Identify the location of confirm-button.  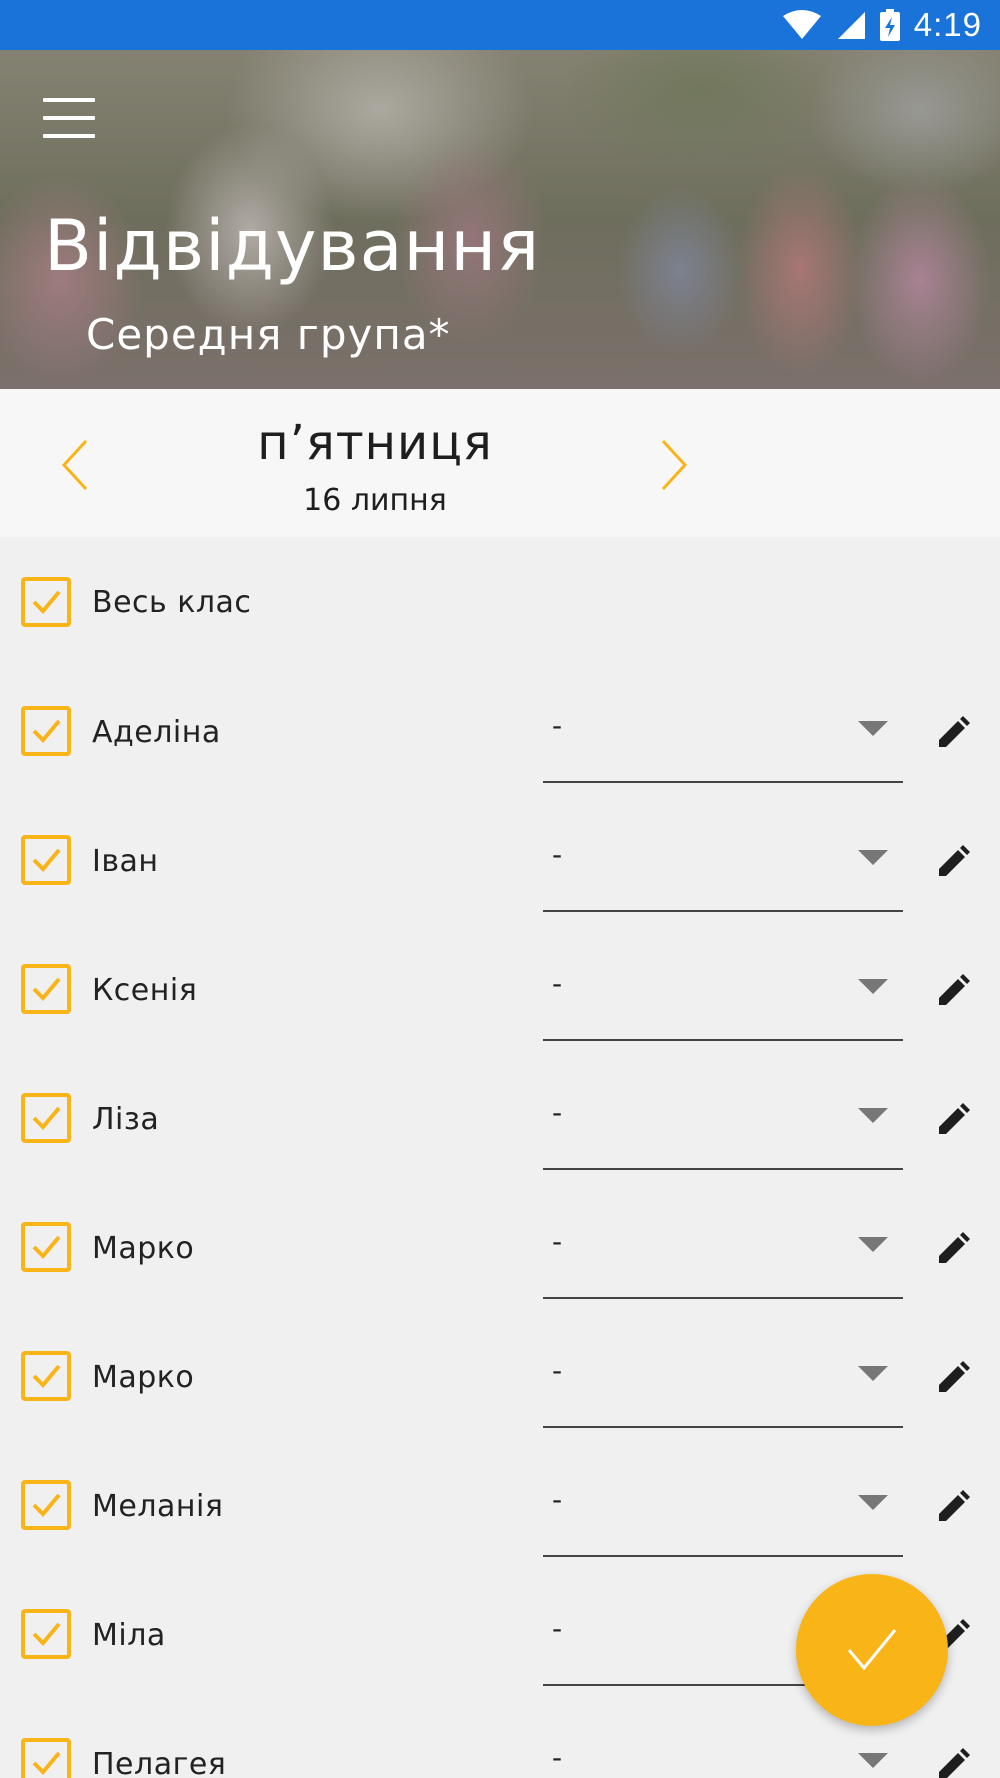
(872, 1650).